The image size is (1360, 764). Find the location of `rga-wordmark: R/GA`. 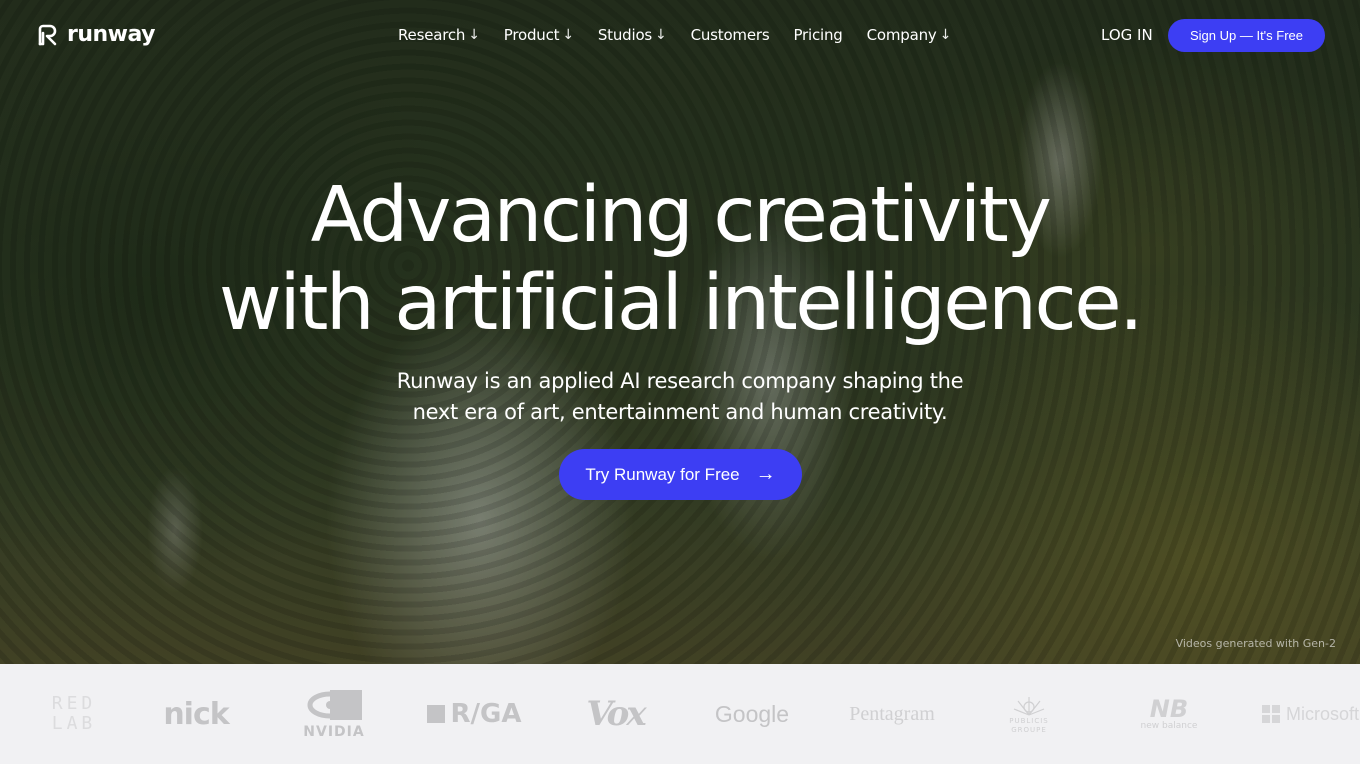

rga-wordmark: R/GA is located at coordinates (486, 714).